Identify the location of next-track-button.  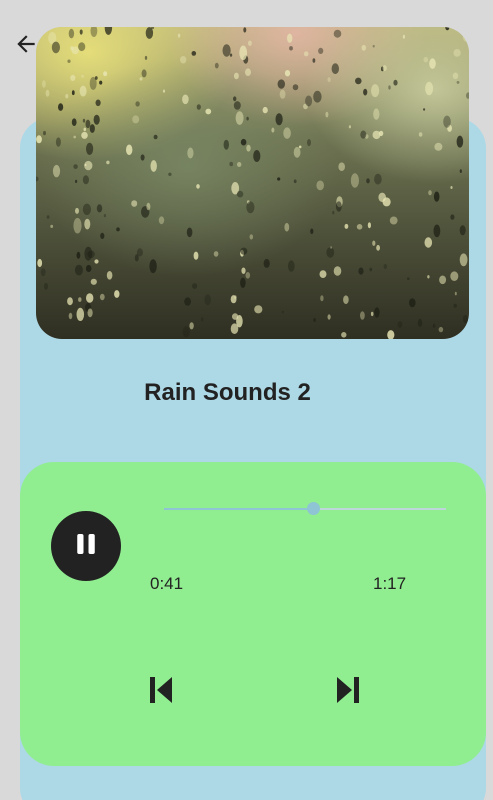
(348, 692).